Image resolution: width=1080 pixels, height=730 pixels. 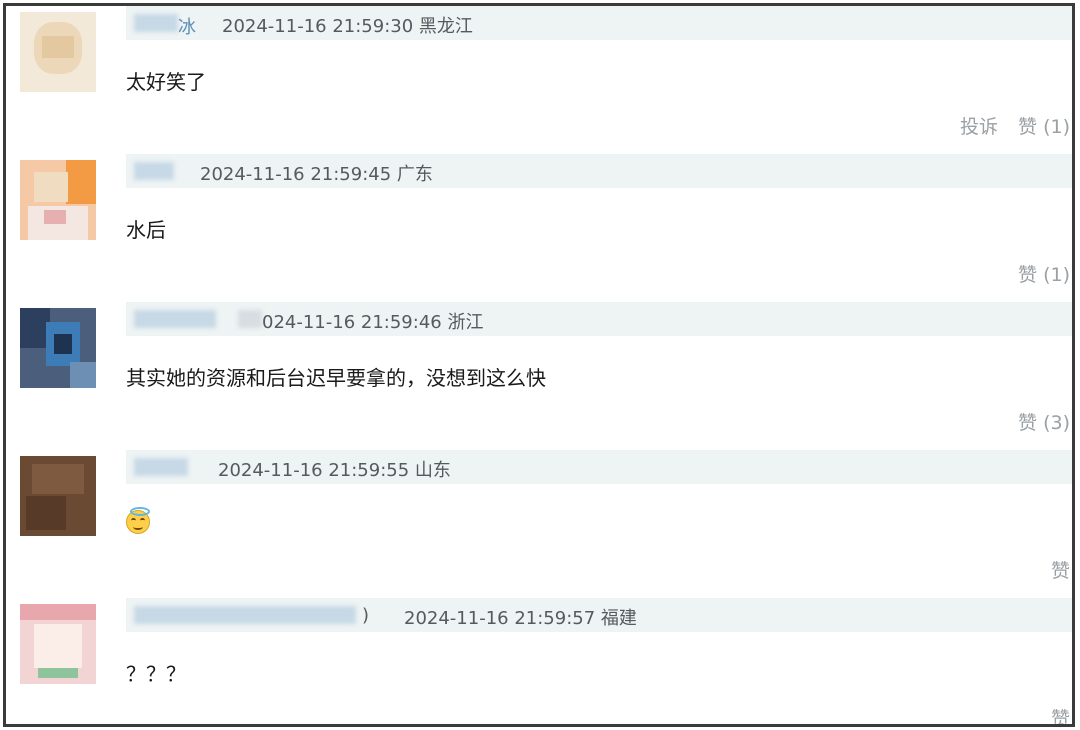 What do you see at coordinates (138, 520) in the screenshot?
I see `smiling-face-with-halo-icon` at bounding box center [138, 520].